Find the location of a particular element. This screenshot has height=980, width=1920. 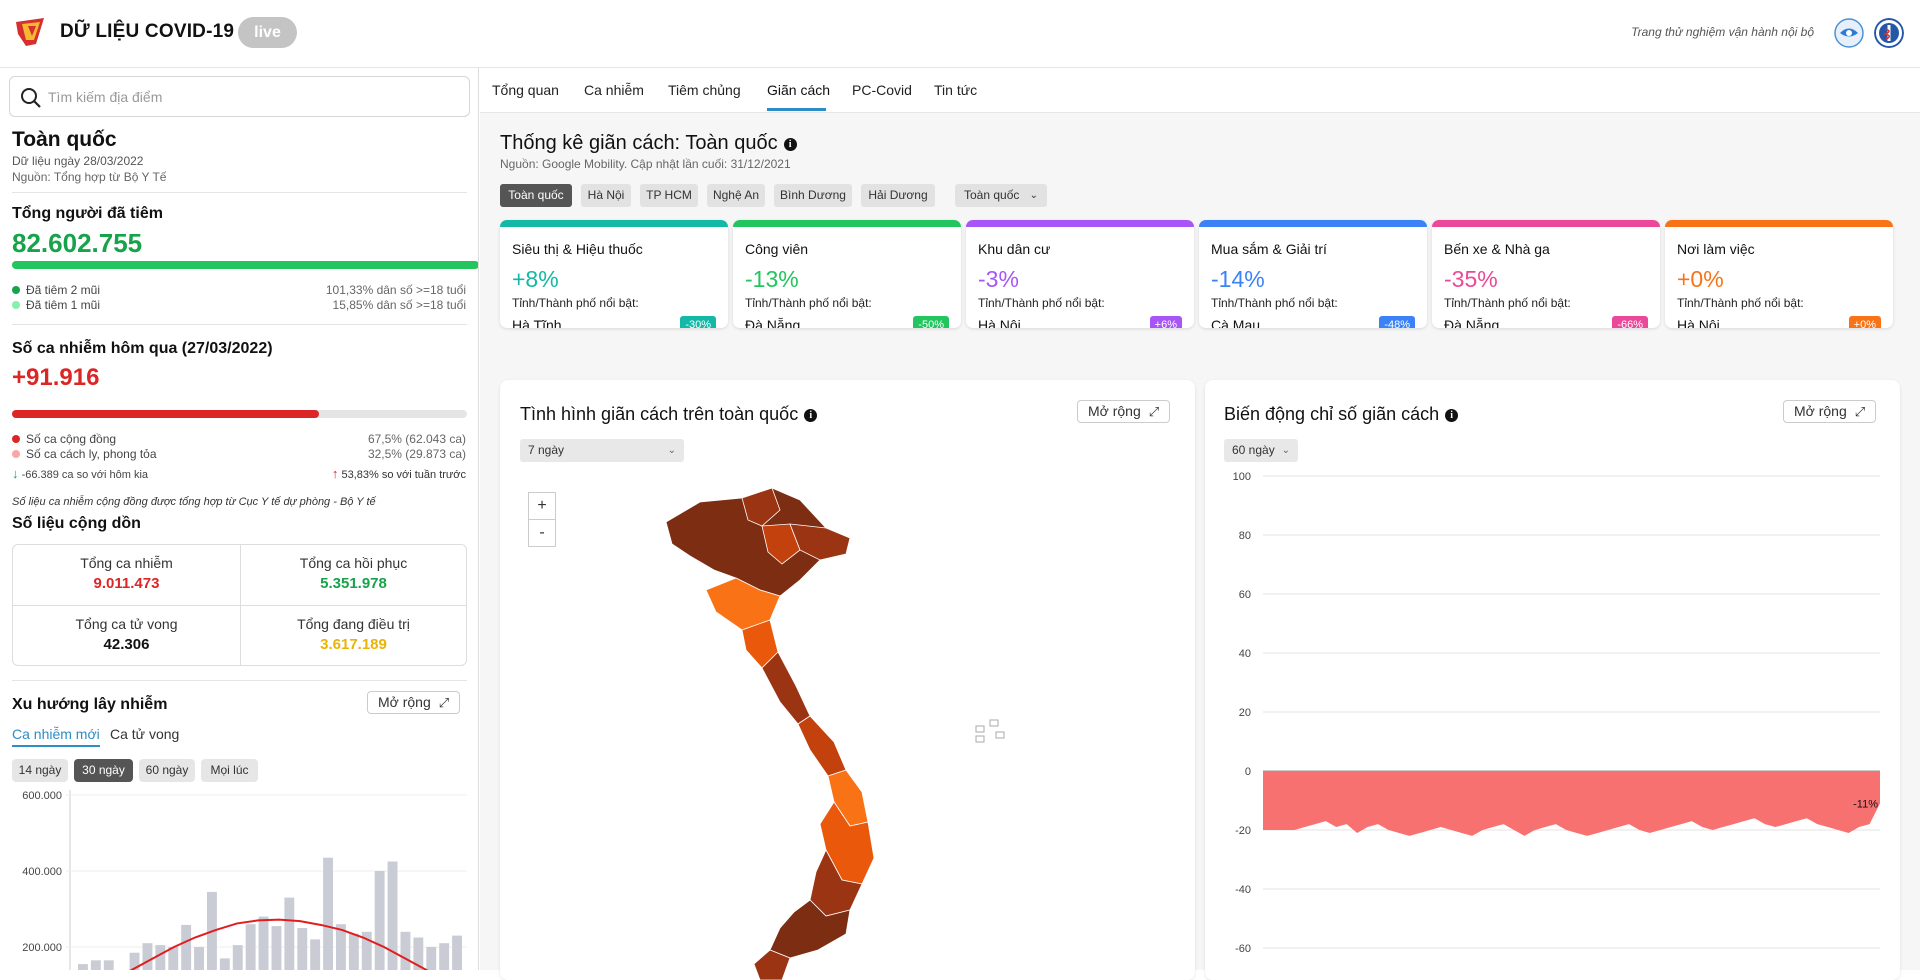

trend-expand-button: Mở rộng ⤢ is located at coordinates (414, 702).